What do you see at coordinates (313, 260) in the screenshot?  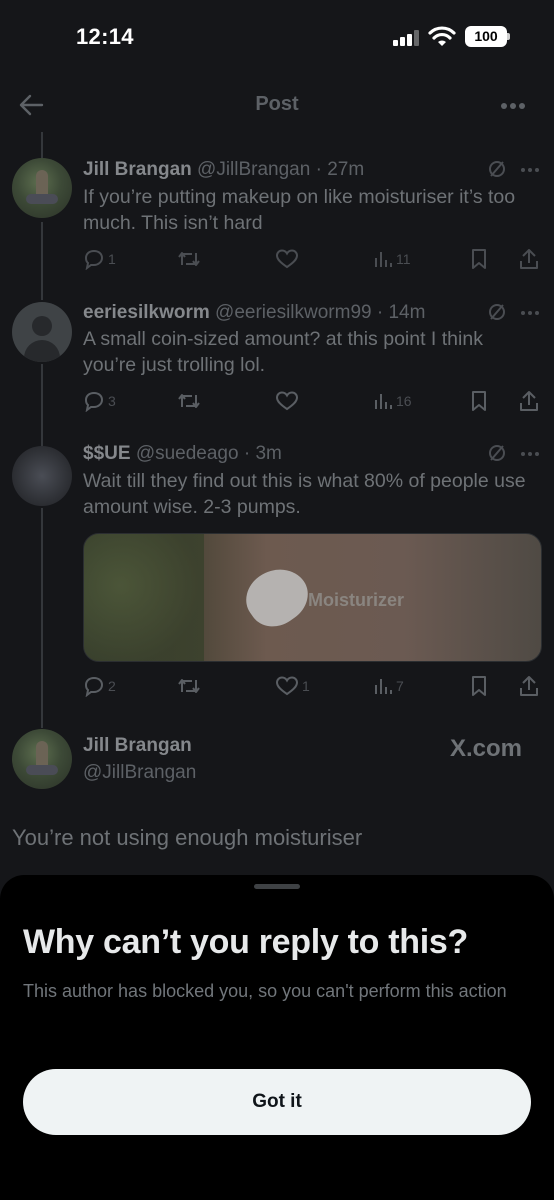 I see `tweet-actions: 1 11` at bounding box center [313, 260].